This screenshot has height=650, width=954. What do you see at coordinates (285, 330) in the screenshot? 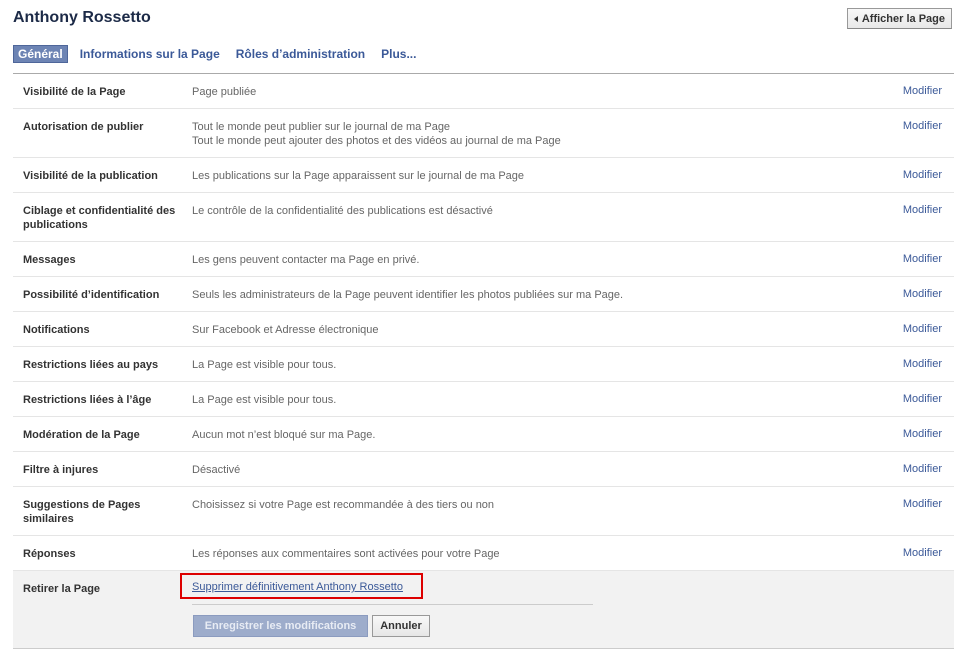
I see `row-value: Sur Facebook et Adresse électronique` at bounding box center [285, 330].